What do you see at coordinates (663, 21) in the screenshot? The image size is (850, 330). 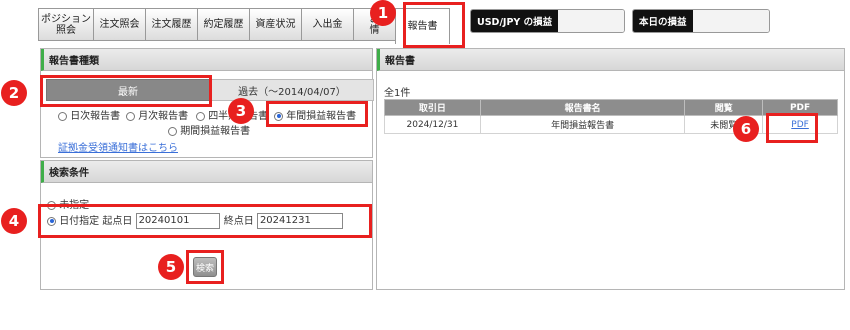 I see `pl-today-label: 本日の損益` at bounding box center [663, 21].